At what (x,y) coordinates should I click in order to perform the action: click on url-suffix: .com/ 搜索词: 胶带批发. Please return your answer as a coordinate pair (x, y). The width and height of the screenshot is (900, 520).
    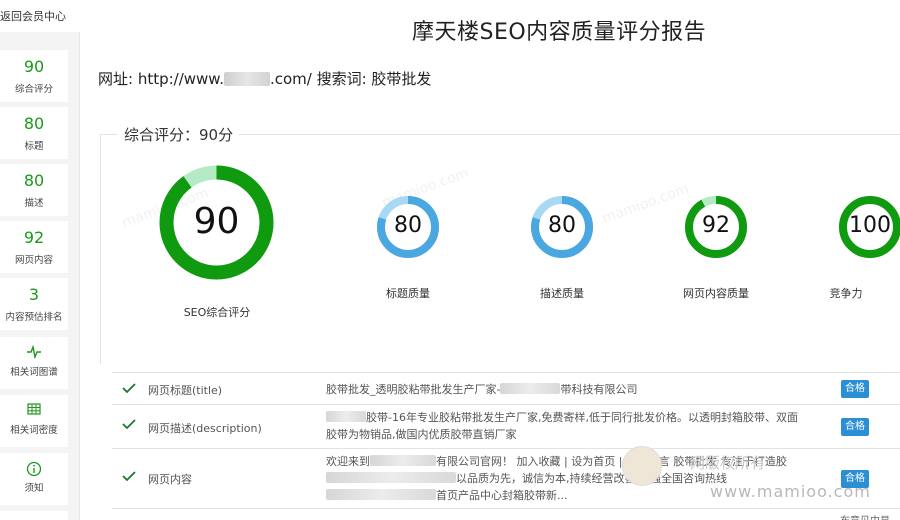
    Looking at the image, I should click on (350, 79).